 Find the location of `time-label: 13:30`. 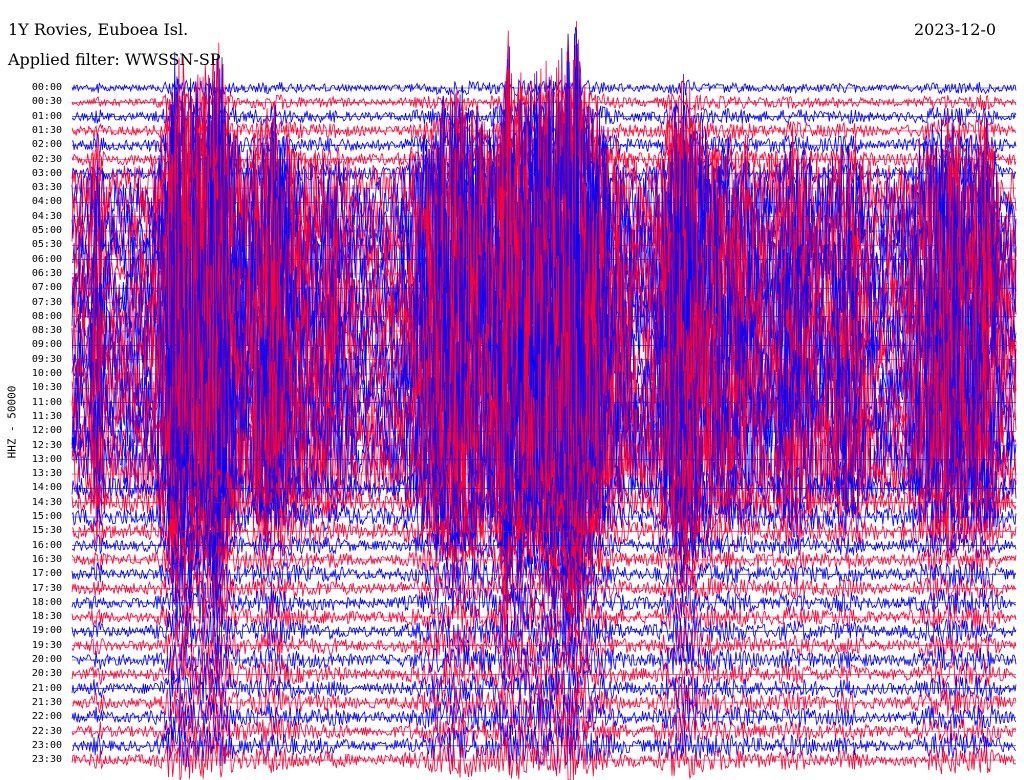

time-label: 13:30 is located at coordinates (46, 474).